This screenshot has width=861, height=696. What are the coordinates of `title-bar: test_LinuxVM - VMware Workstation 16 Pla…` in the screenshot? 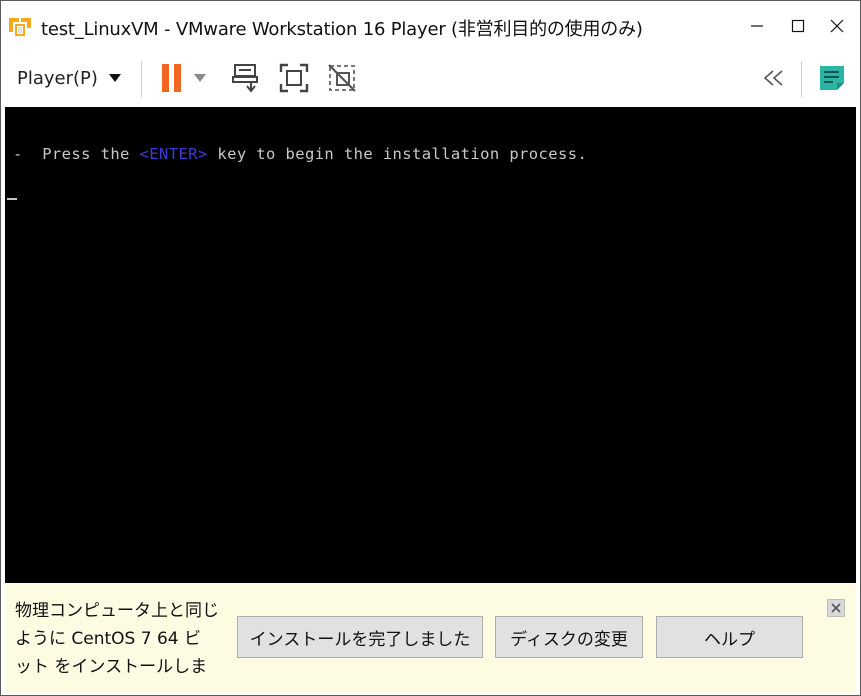 It's located at (430, 26).